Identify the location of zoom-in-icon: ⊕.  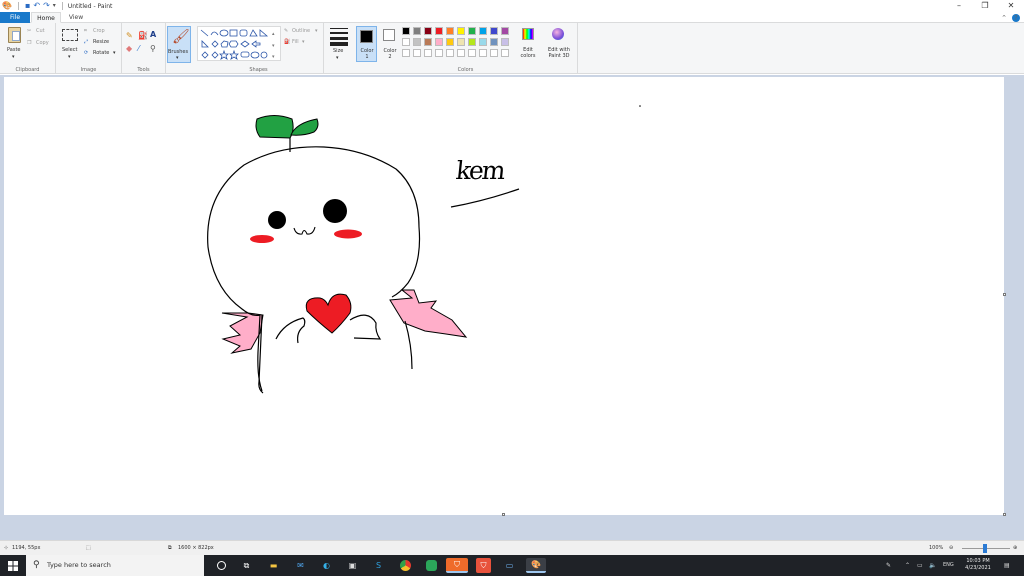
(1015, 548).